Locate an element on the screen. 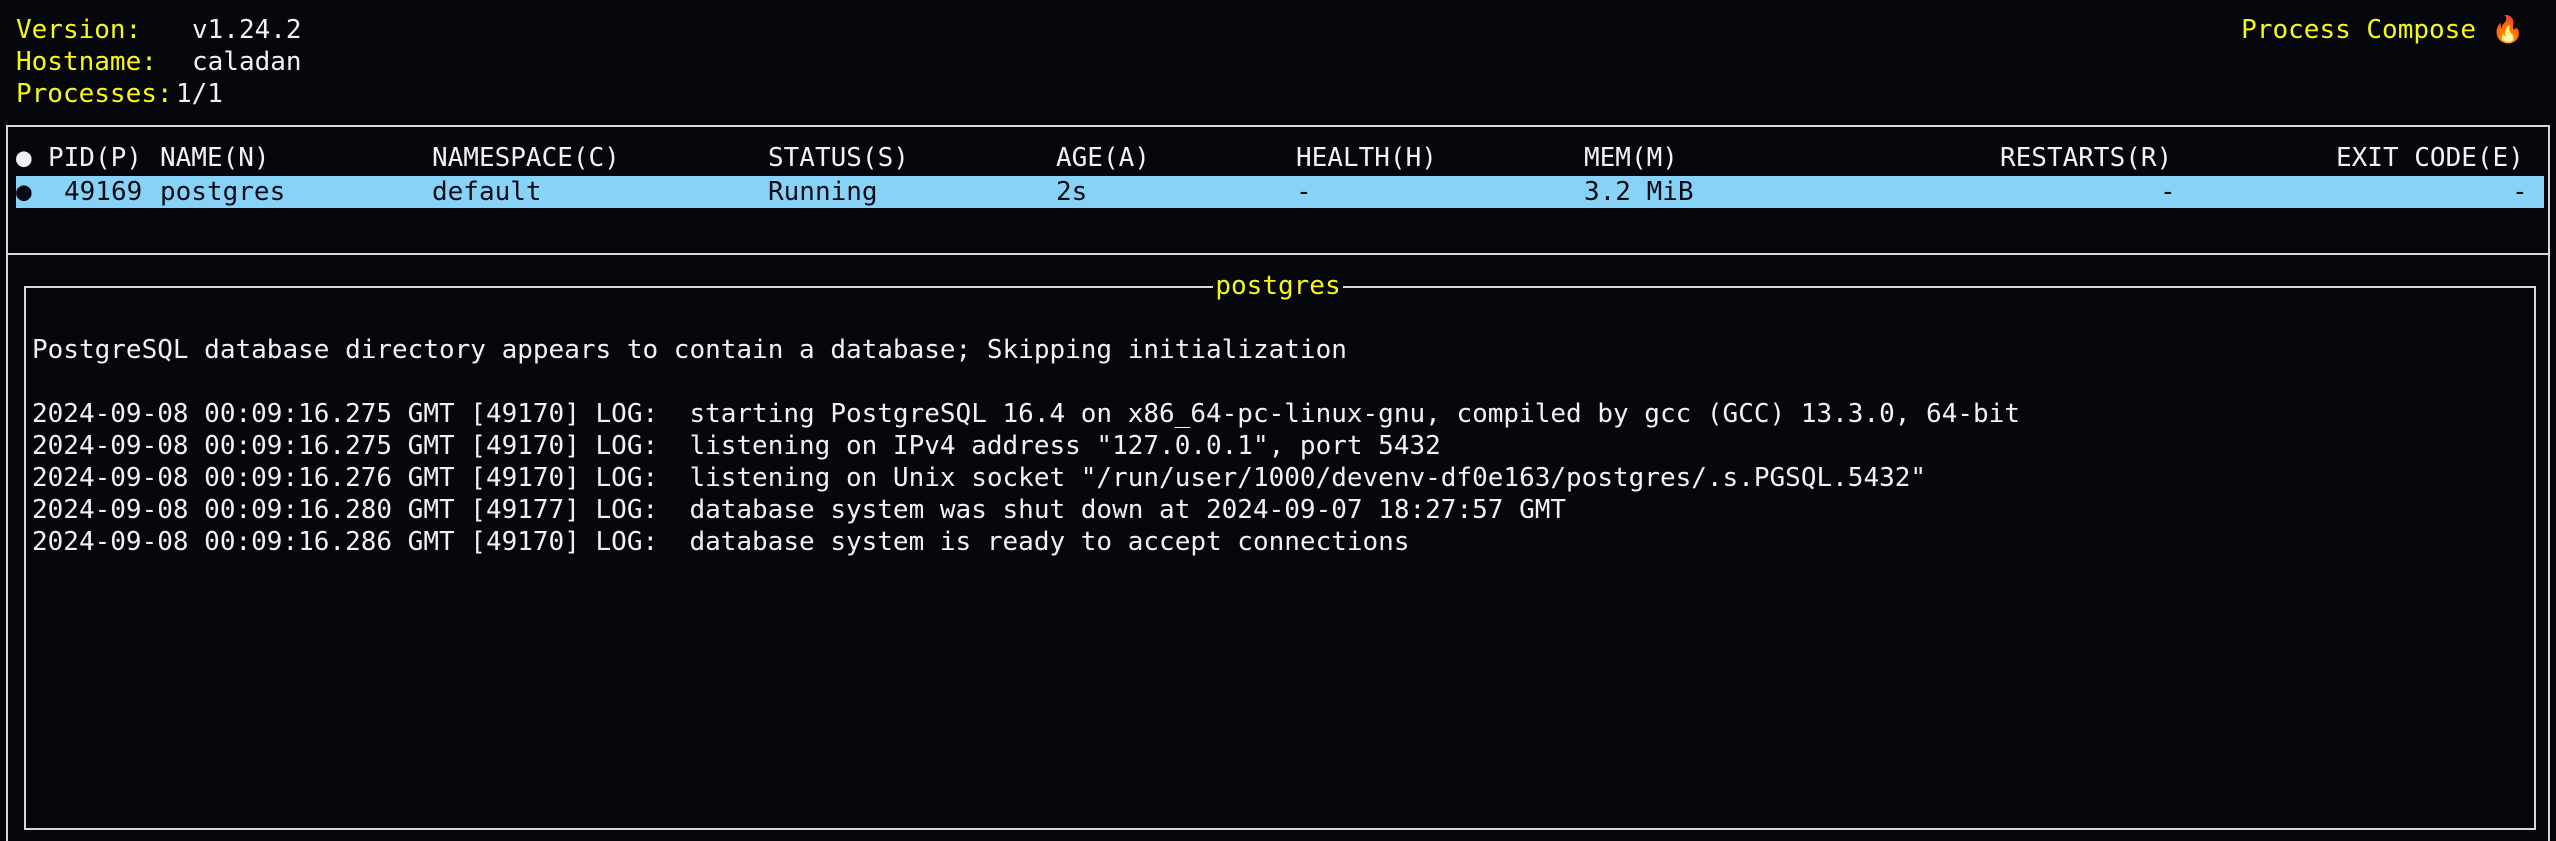  hostname-value: caladan is located at coordinates (247, 62).